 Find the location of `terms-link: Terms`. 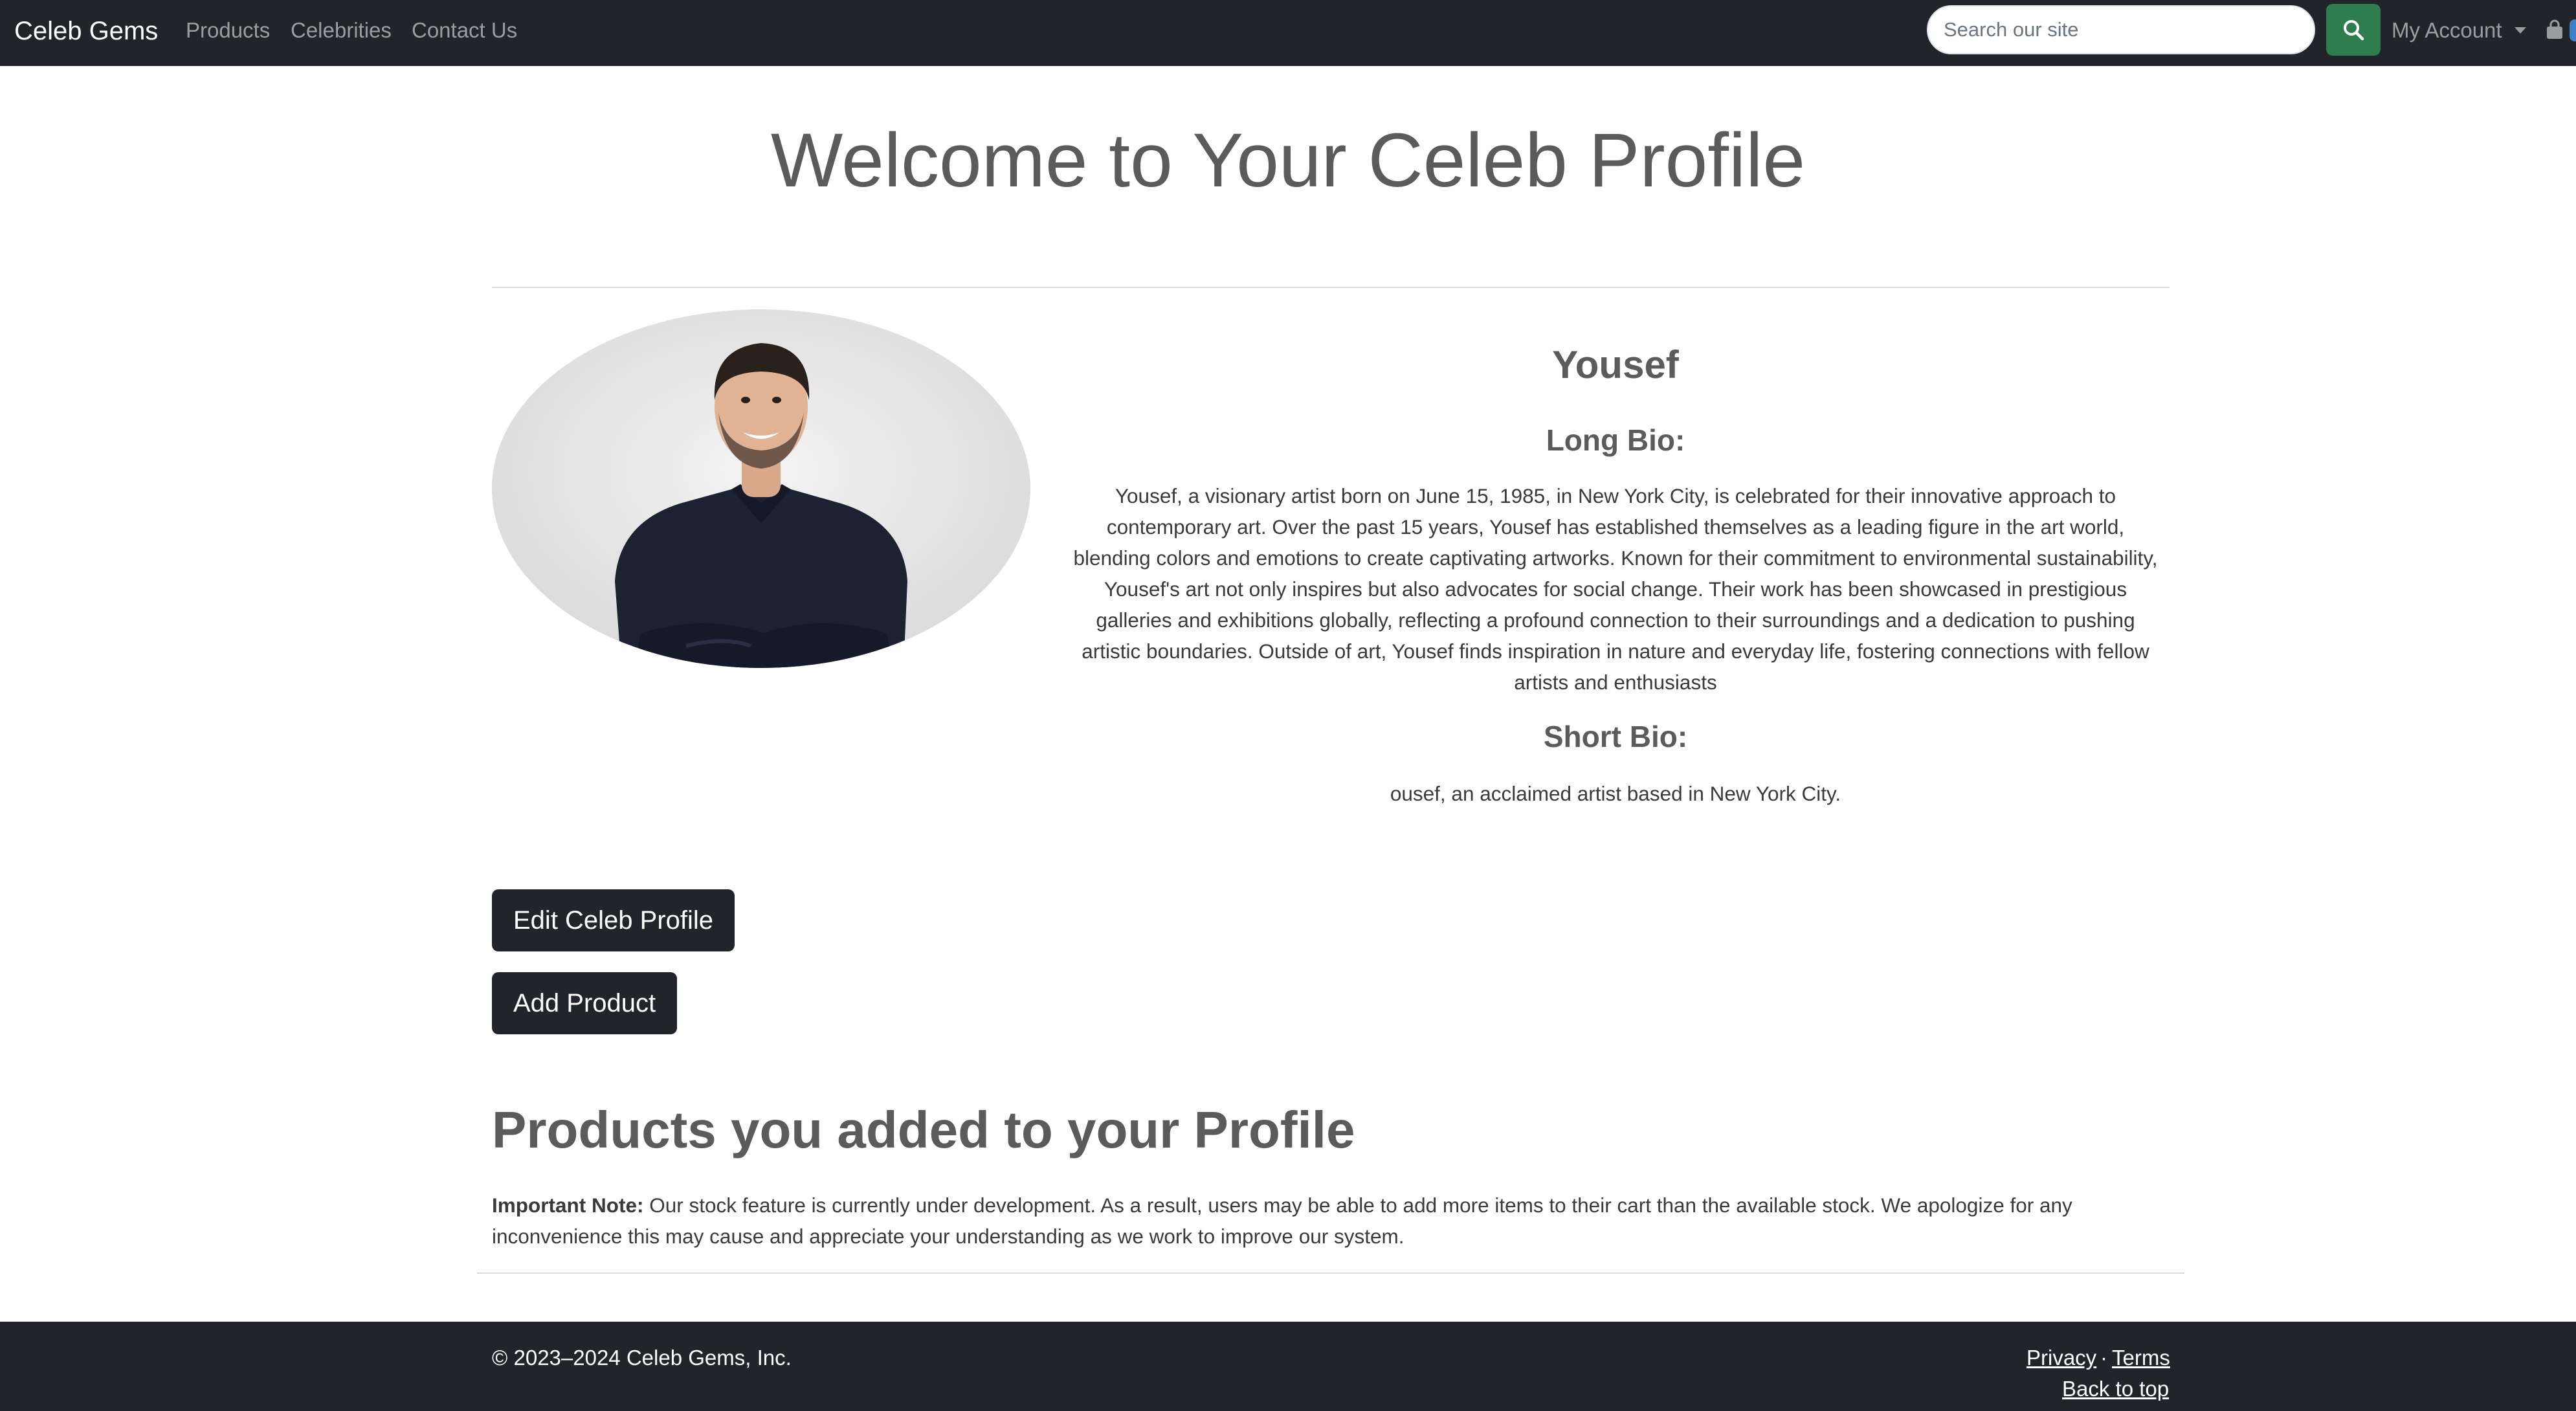

terms-link: Terms is located at coordinates (2141, 1358).